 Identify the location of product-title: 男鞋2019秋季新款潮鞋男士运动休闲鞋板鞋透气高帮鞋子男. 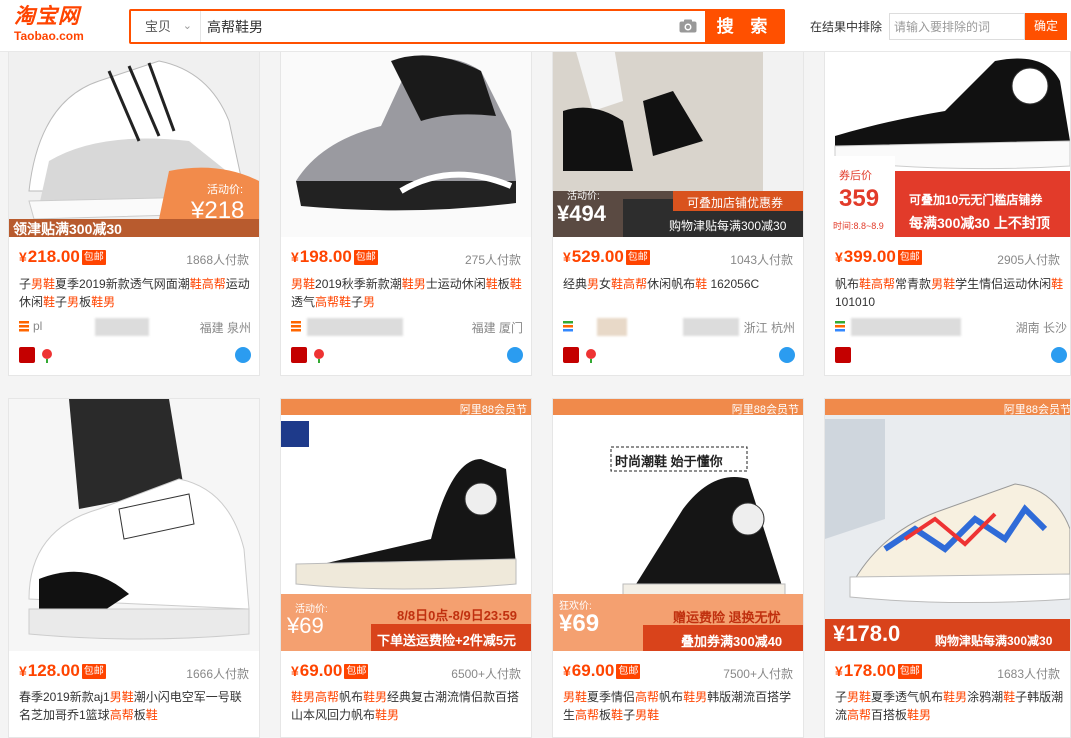
(407, 293).